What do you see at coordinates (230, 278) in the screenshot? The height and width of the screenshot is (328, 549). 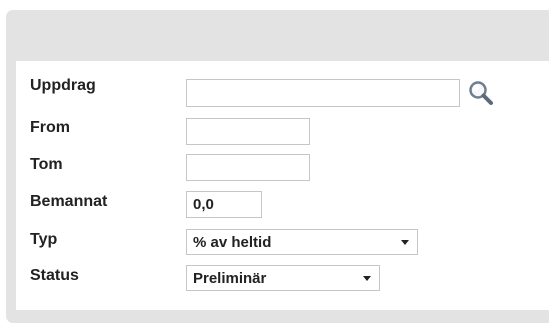 I see `status-selected-value: Preliminär` at bounding box center [230, 278].